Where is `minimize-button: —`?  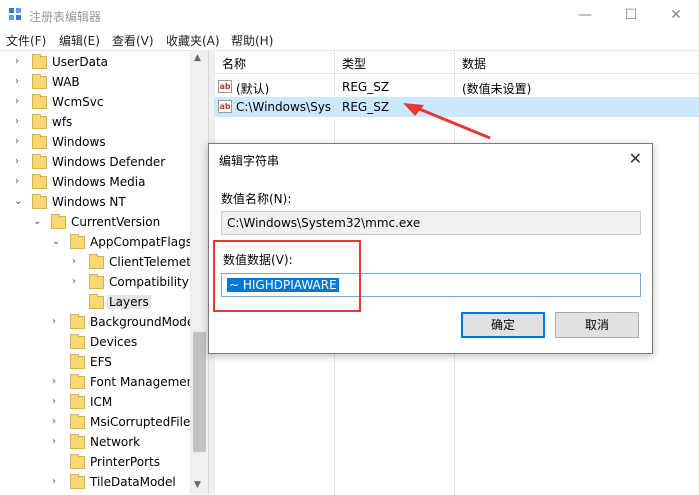 minimize-button: — is located at coordinates (585, 15).